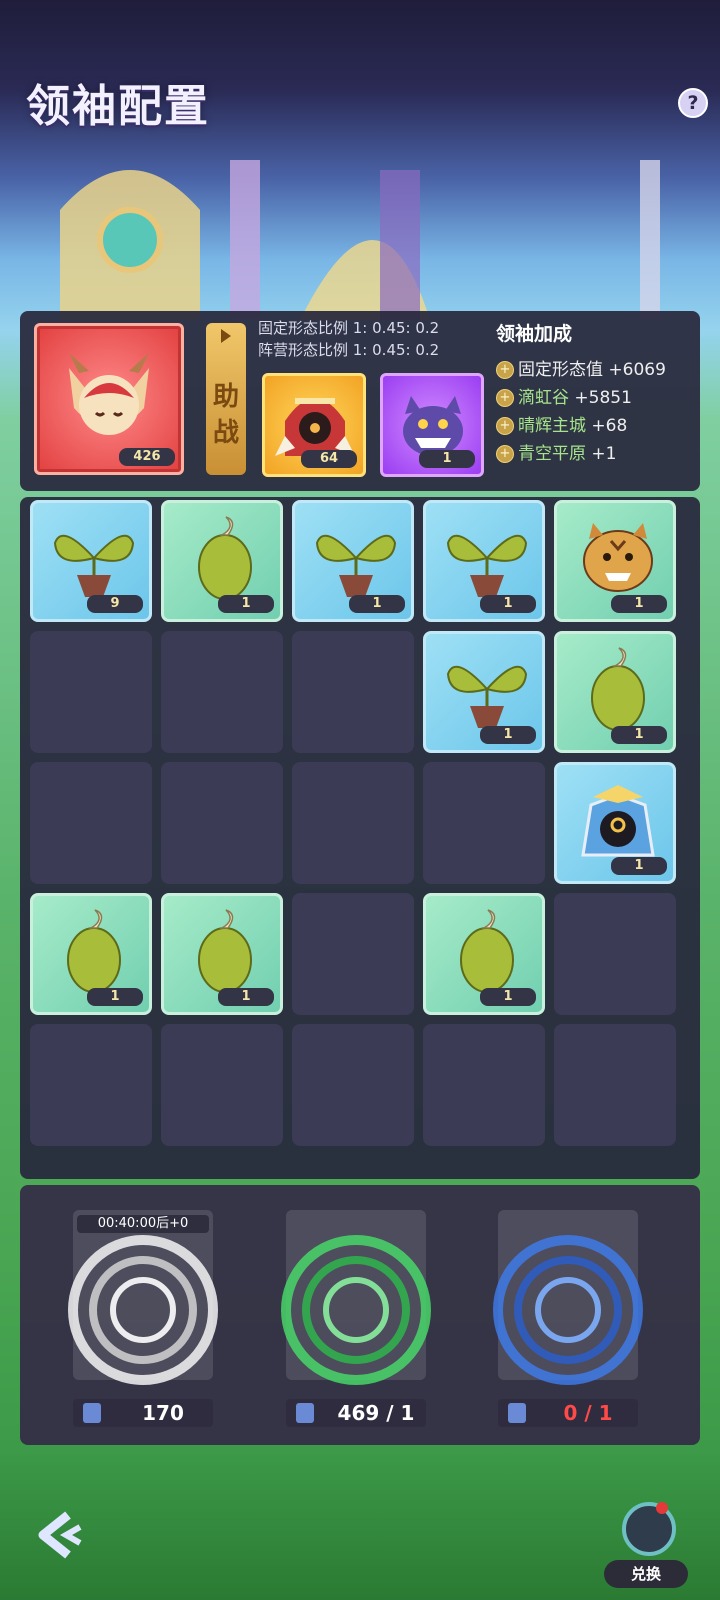 Image resolution: width=720 pixels, height=1600 pixels. I want to click on help-icon: ?, so click(693, 103).